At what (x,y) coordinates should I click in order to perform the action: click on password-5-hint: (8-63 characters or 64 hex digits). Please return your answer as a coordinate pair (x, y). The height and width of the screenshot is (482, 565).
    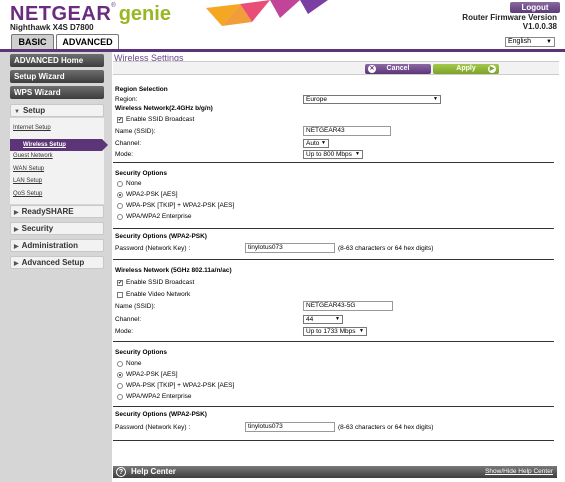
    Looking at the image, I should click on (386, 427).